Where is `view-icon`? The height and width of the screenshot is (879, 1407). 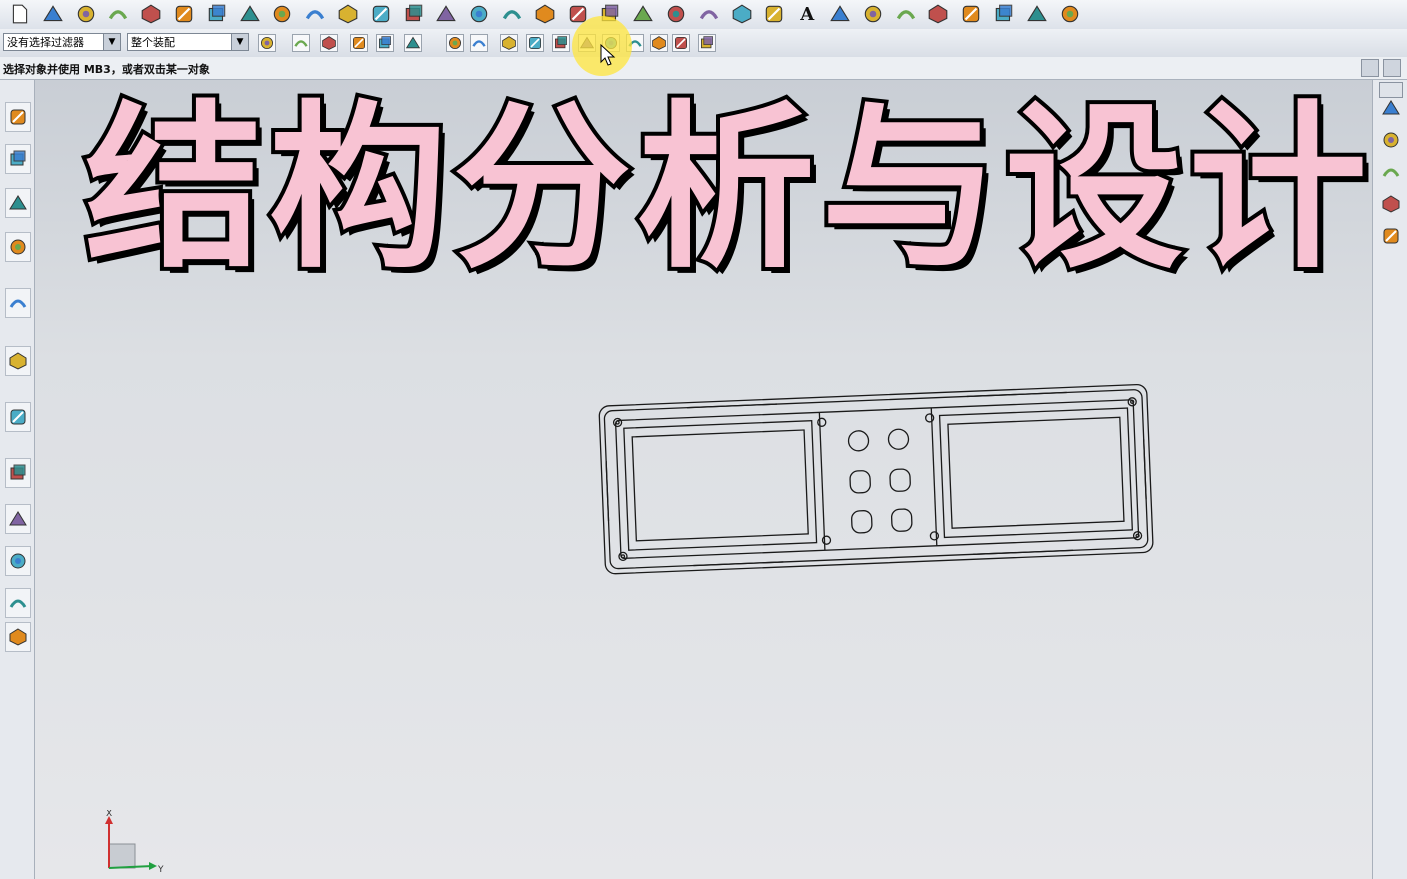 view-icon is located at coordinates (385, 43).